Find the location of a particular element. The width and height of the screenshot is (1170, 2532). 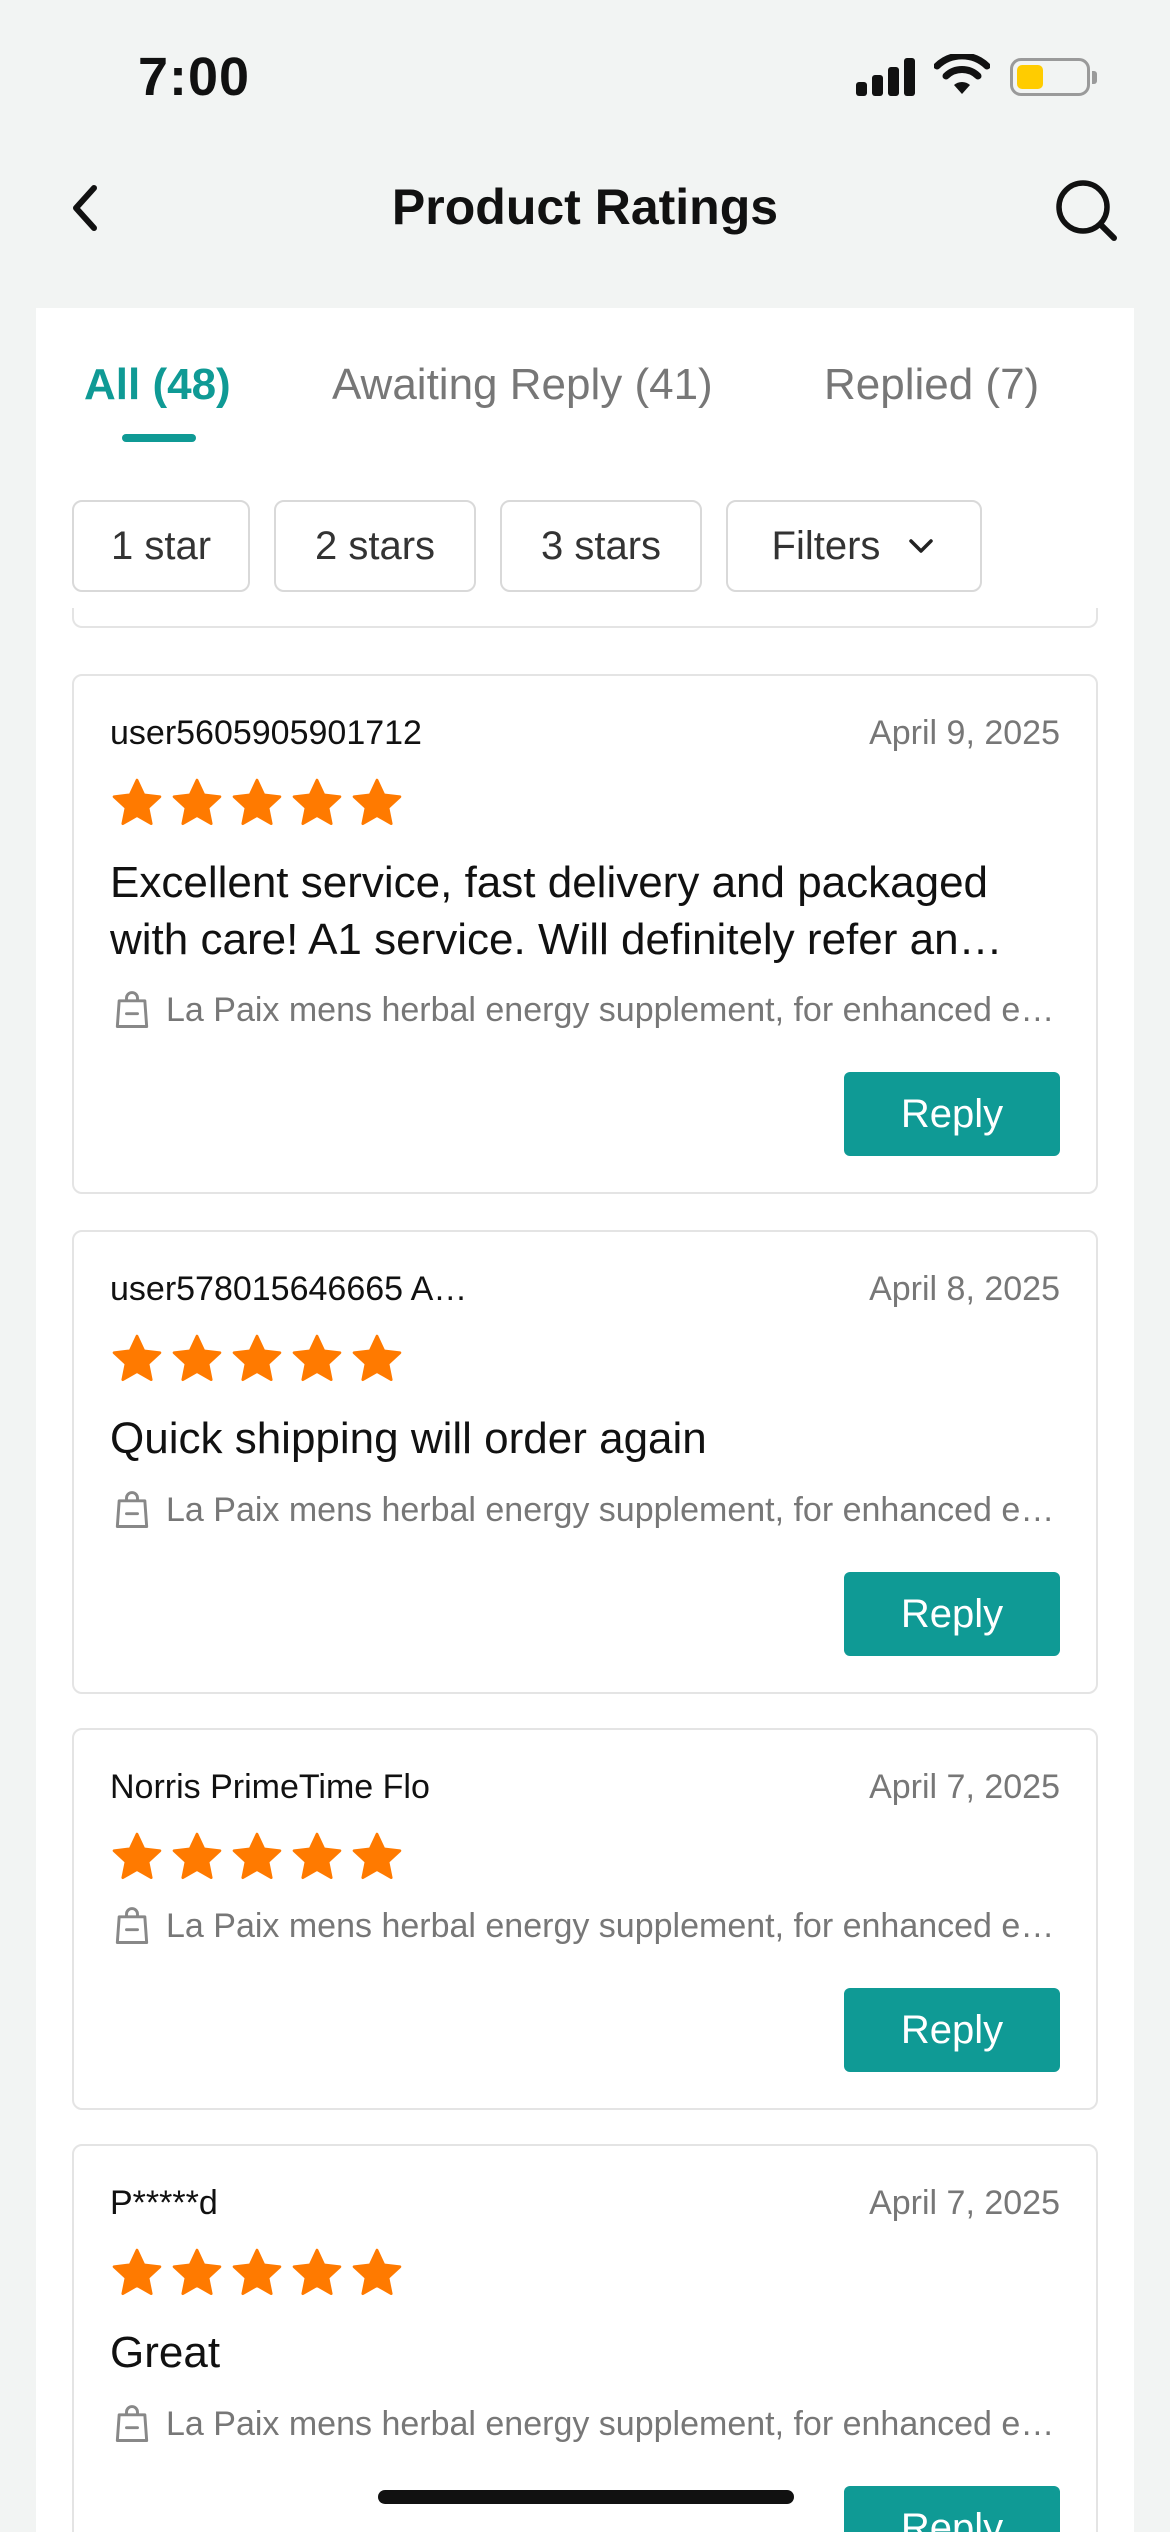

review-comment: Great is located at coordinates (165, 2352).